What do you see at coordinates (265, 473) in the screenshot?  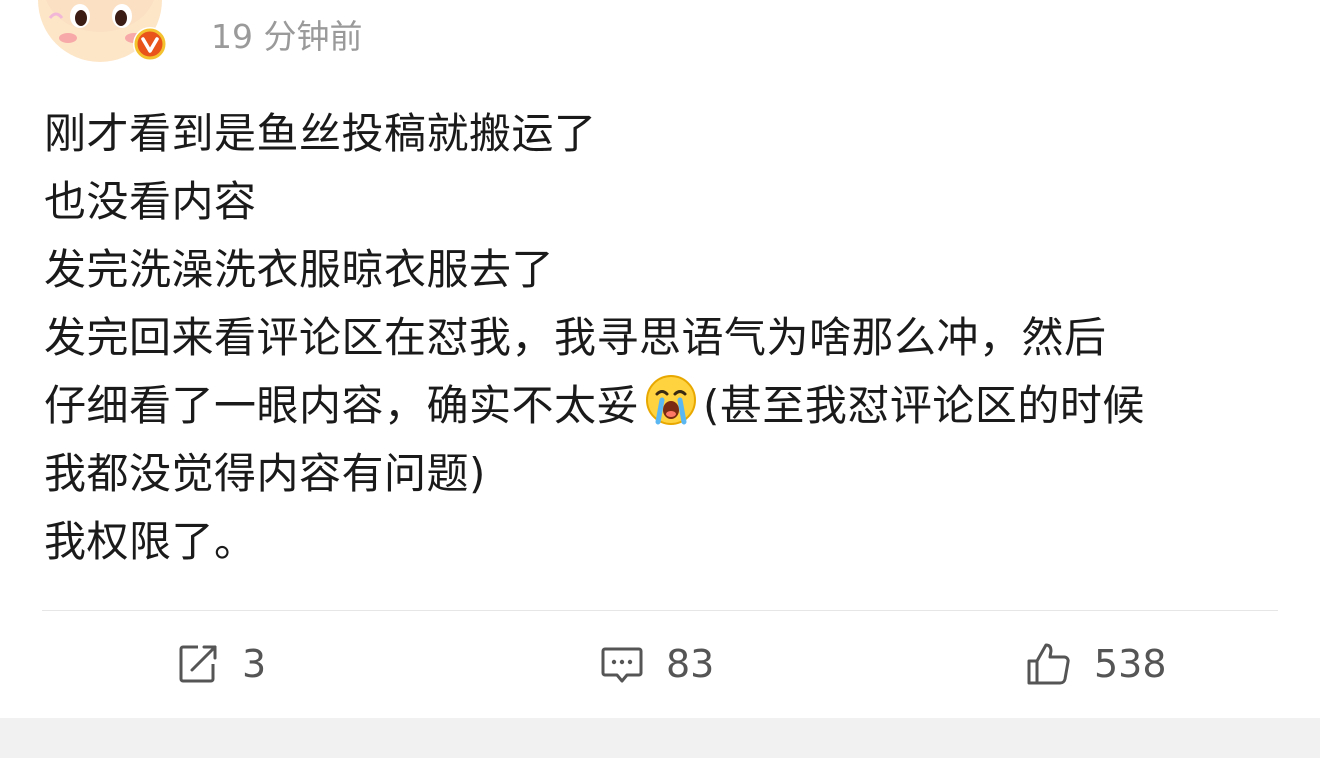 I see `post-text-line: 我都没觉得内容有问题)` at bounding box center [265, 473].